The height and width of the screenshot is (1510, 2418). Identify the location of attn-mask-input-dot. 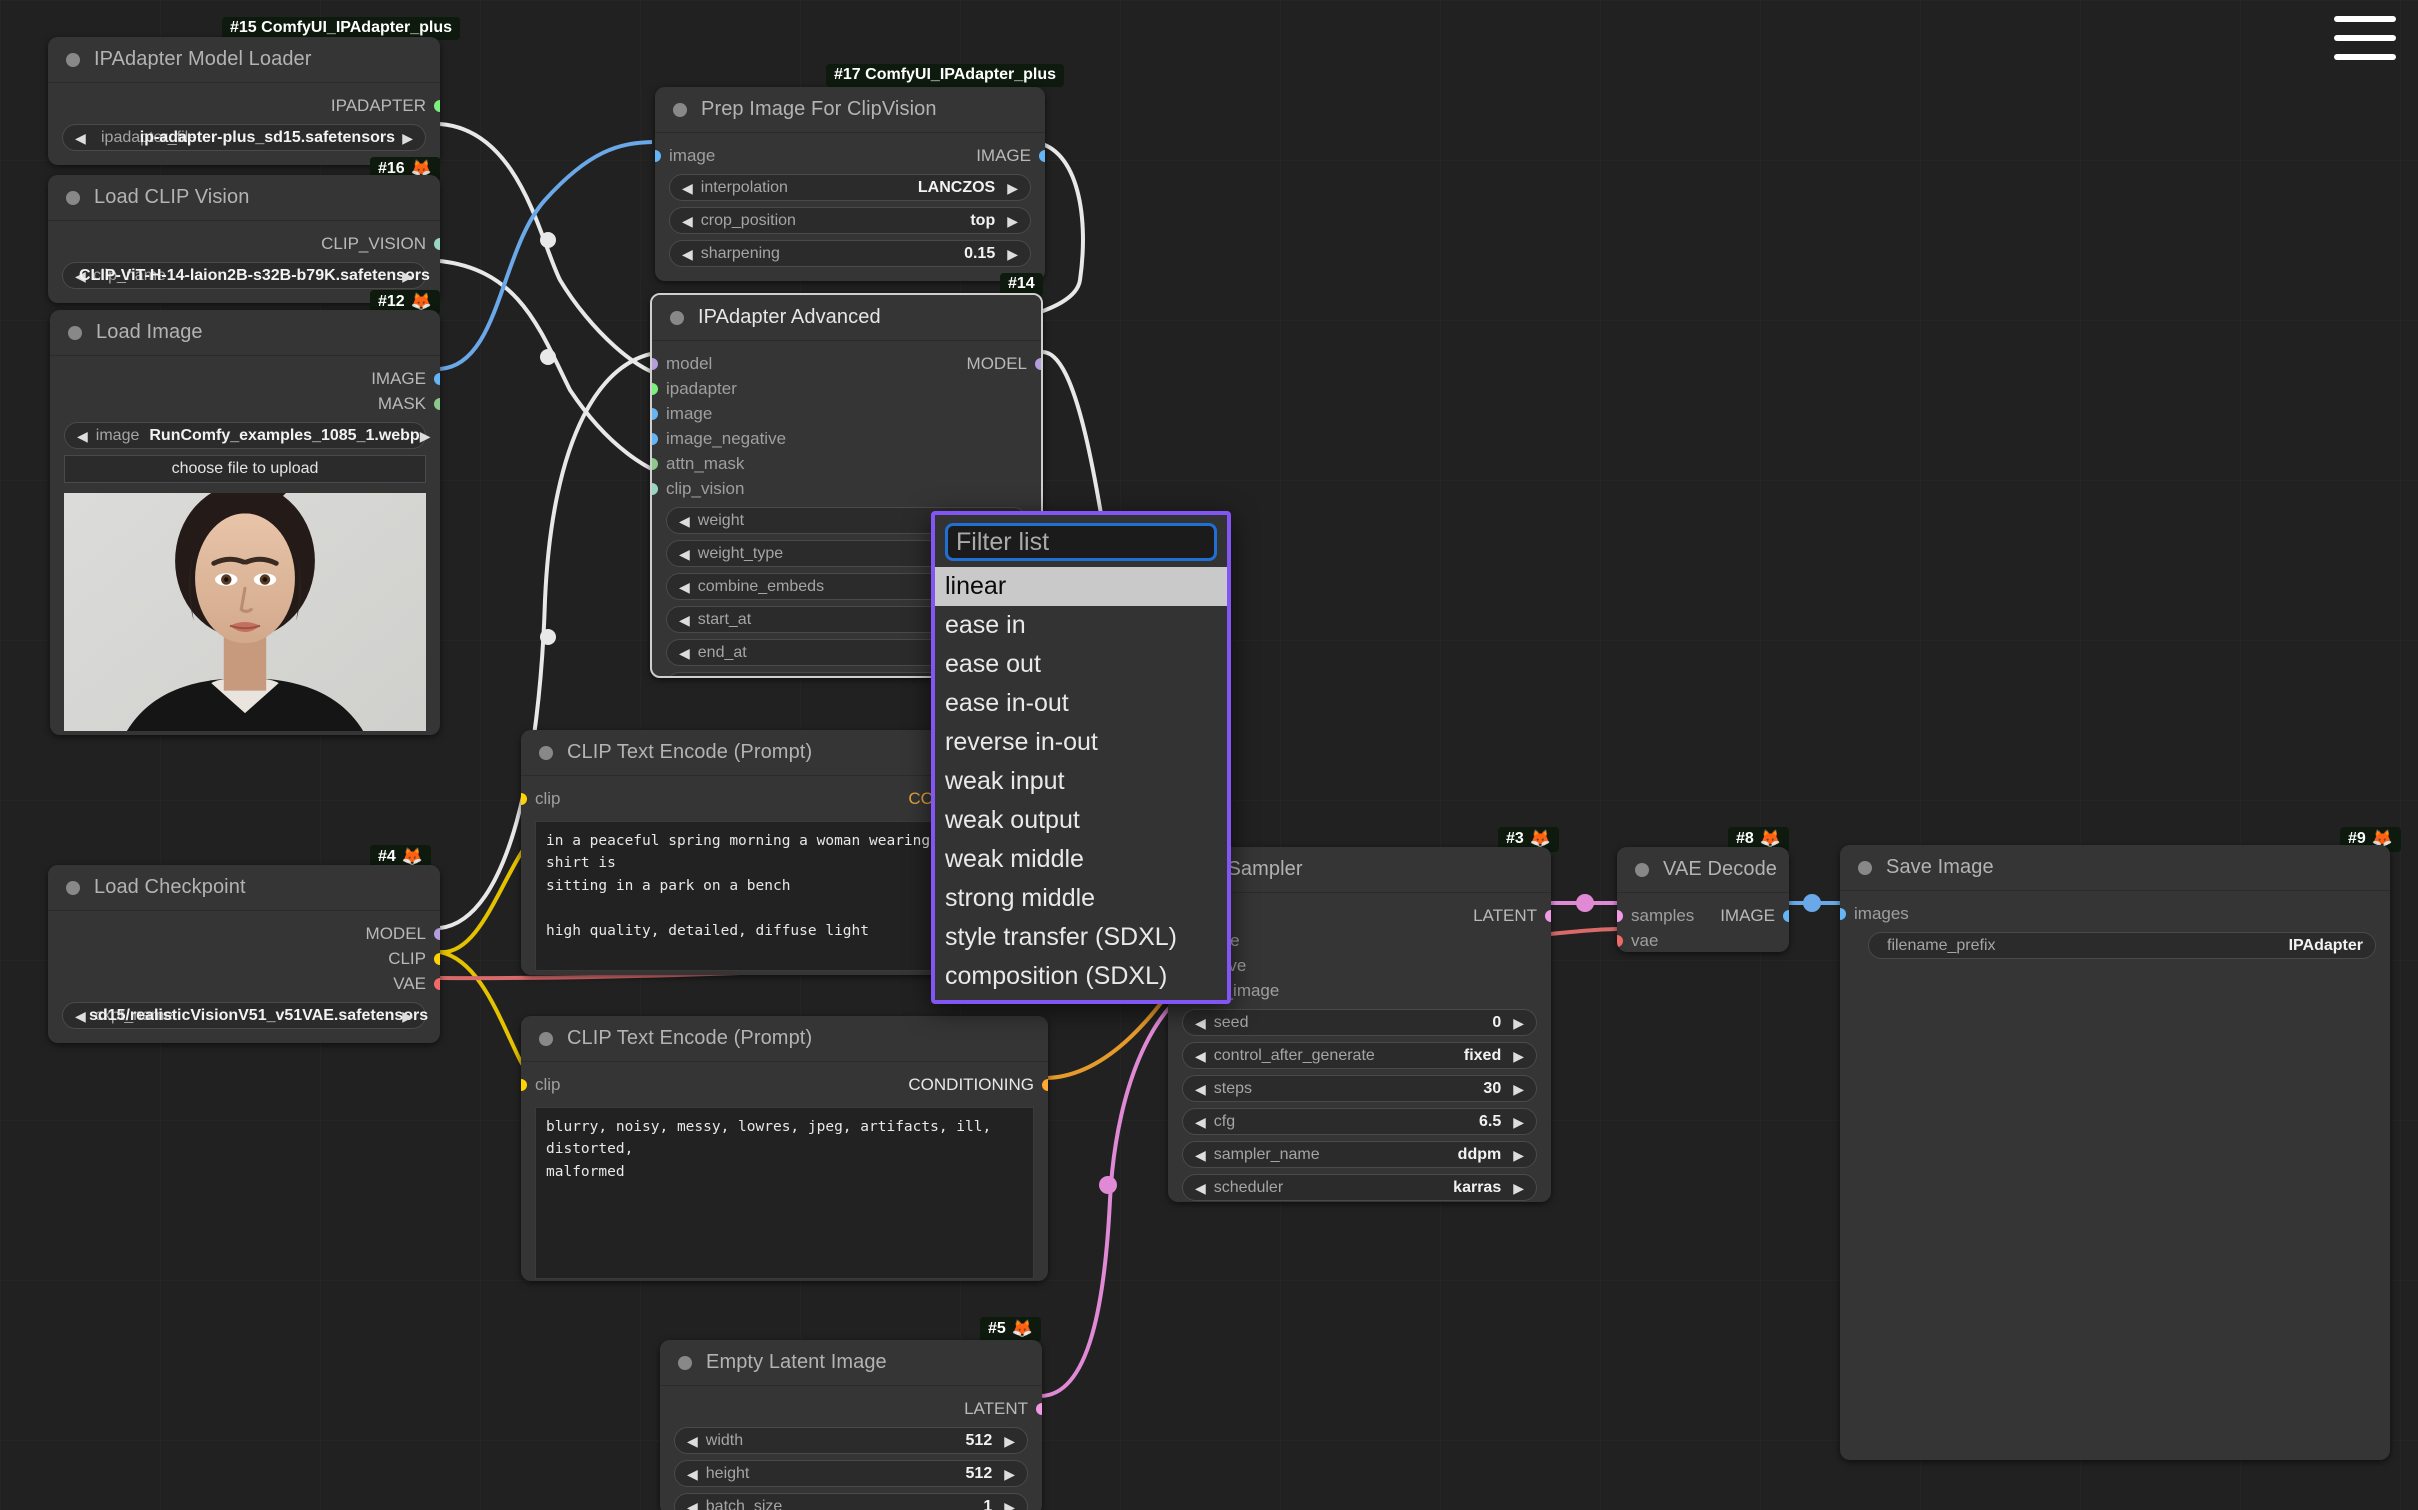
(655, 463).